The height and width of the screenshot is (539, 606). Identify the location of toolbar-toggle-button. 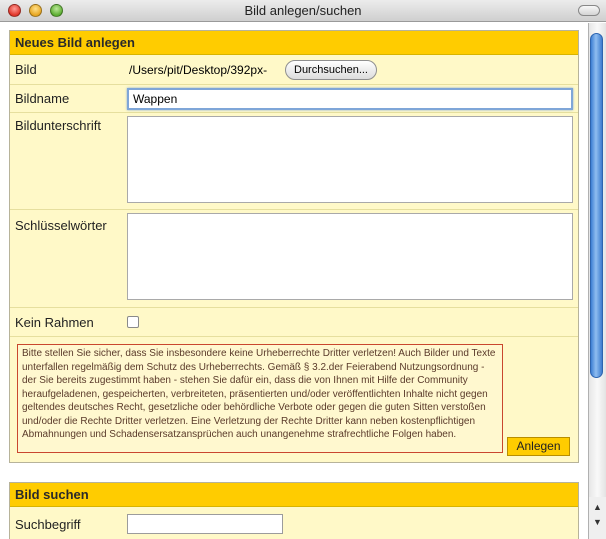
(589, 10).